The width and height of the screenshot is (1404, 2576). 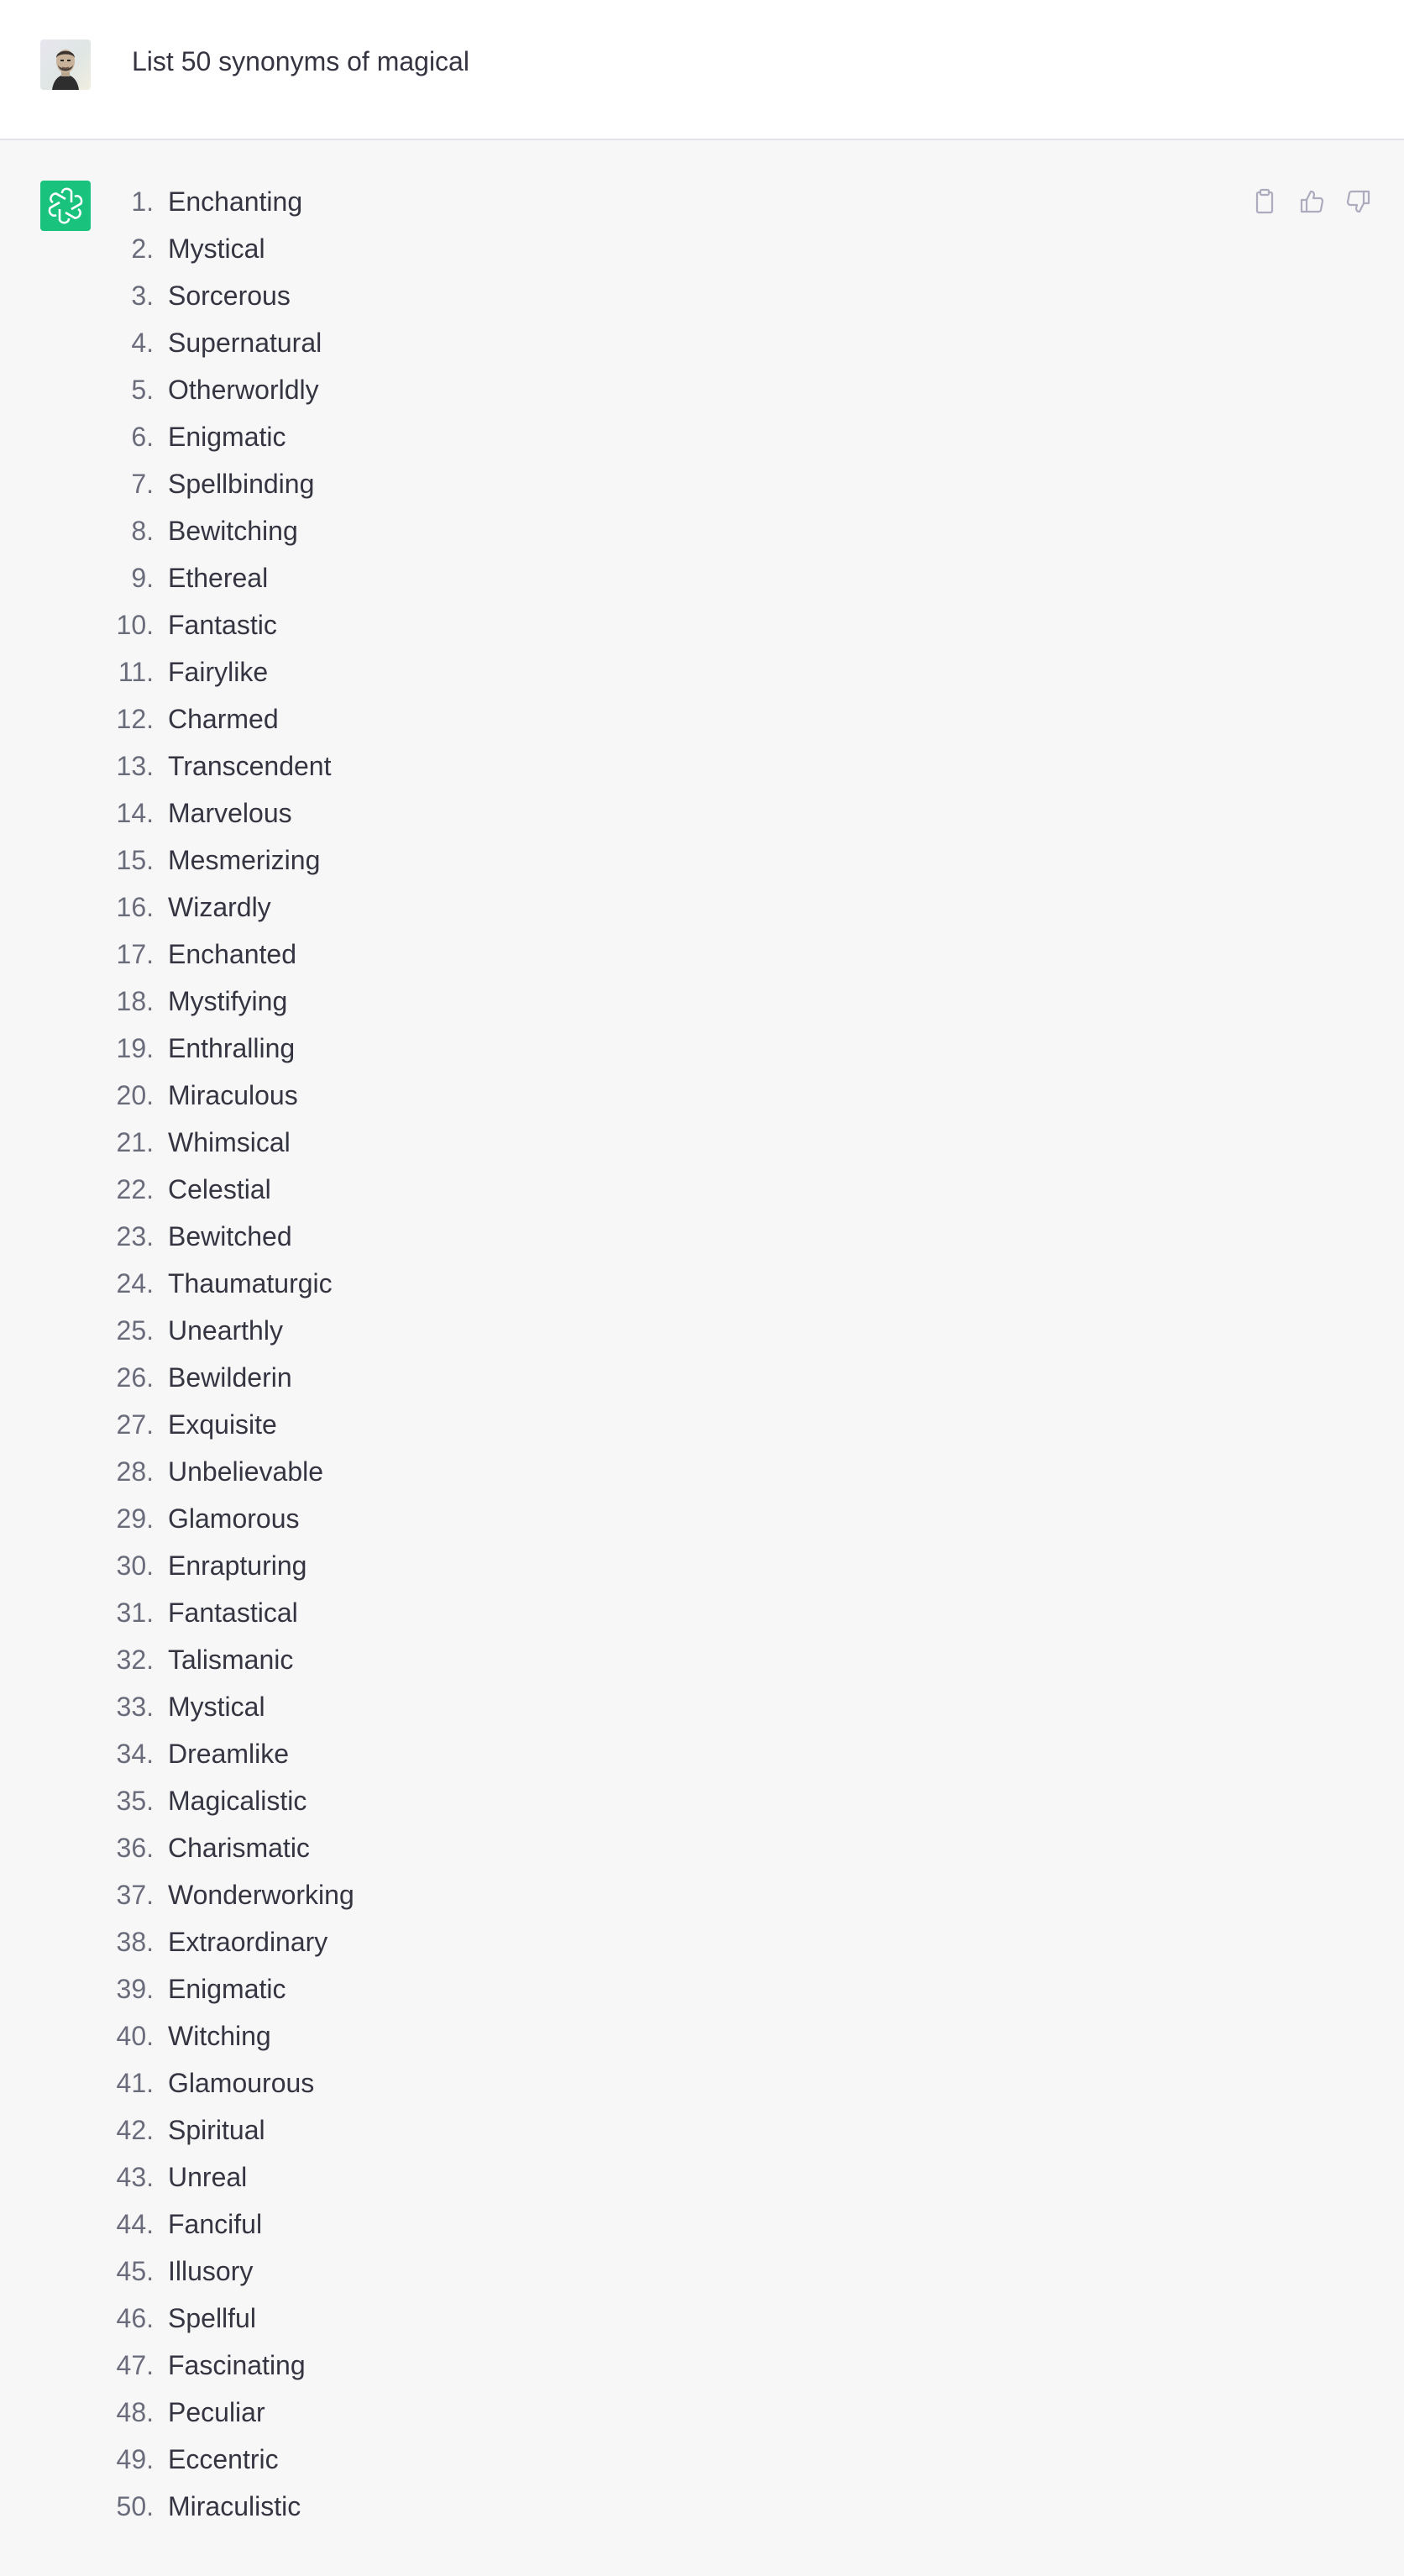 What do you see at coordinates (135, 1801) in the screenshot?
I see `list-item-number: 35.` at bounding box center [135, 1801].